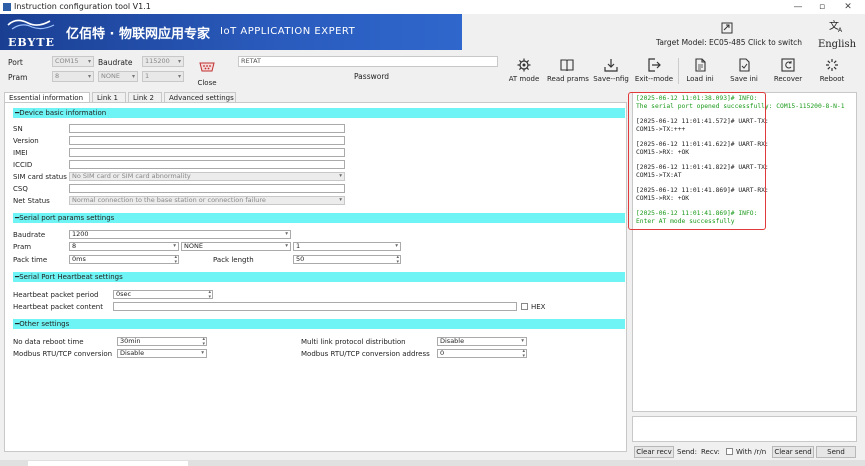 The height and width of the screenshot is (466, 865). Describe the element at coordinates (207, 164) in the screenshot. I see `iccid-field` at that location.